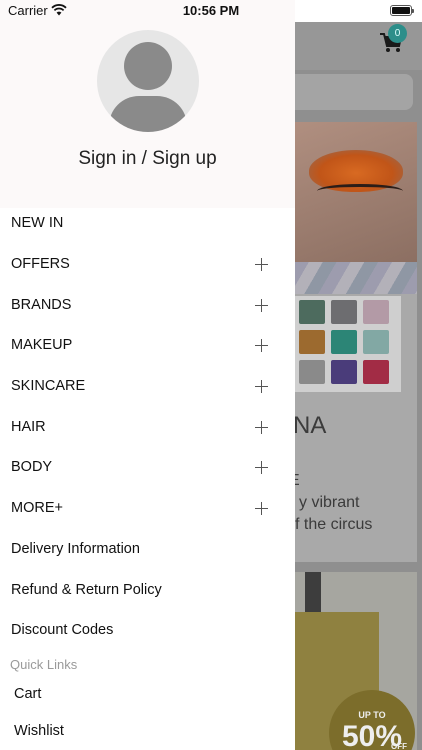 The width and height of the screenshot is (422, 750). I want to click on menu-item-label: SKINCARE, so click(48, 386).